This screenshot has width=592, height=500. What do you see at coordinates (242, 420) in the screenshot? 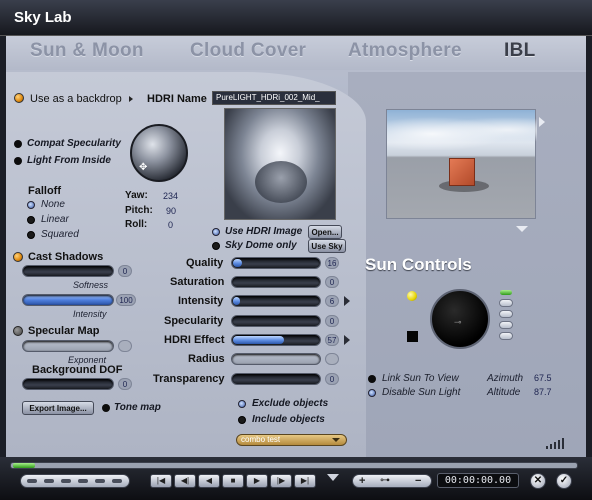
I see `include-objects-radio` at bounding box center [242, 420].